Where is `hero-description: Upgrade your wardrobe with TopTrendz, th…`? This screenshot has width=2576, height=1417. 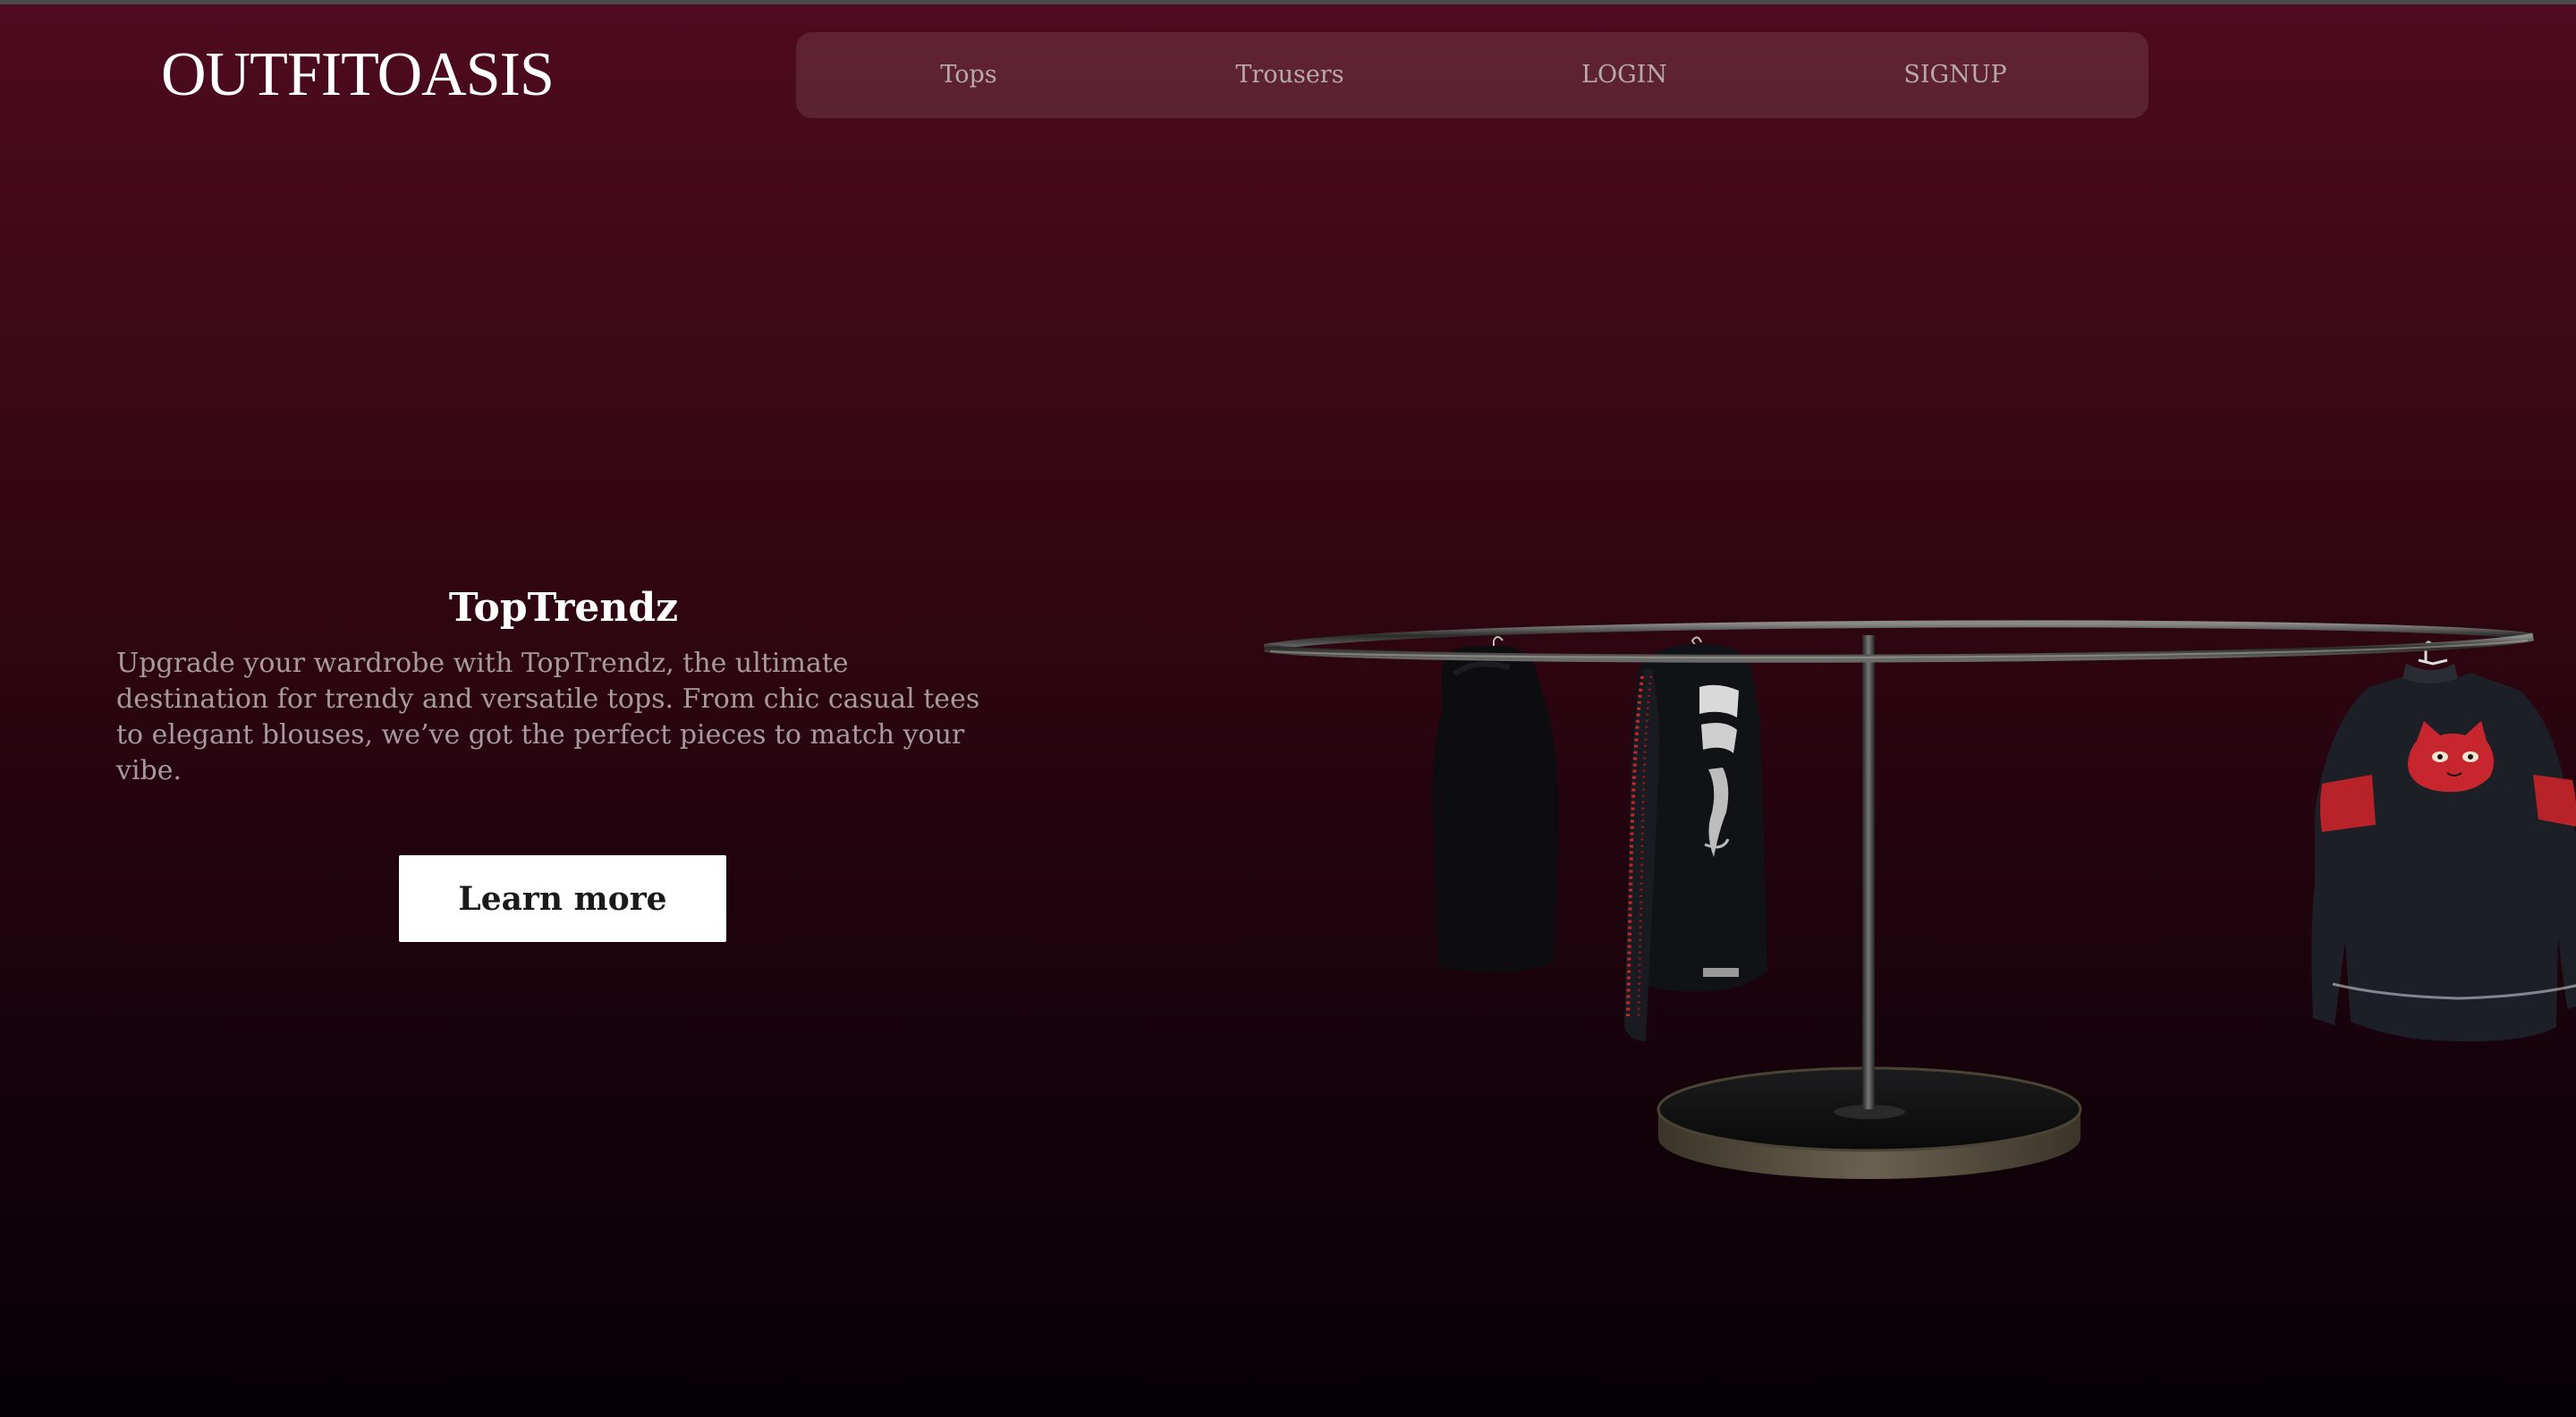 hero-description: Upgrade your wardrobe with TopTrendz, th… is located at coordinates (548, 717).